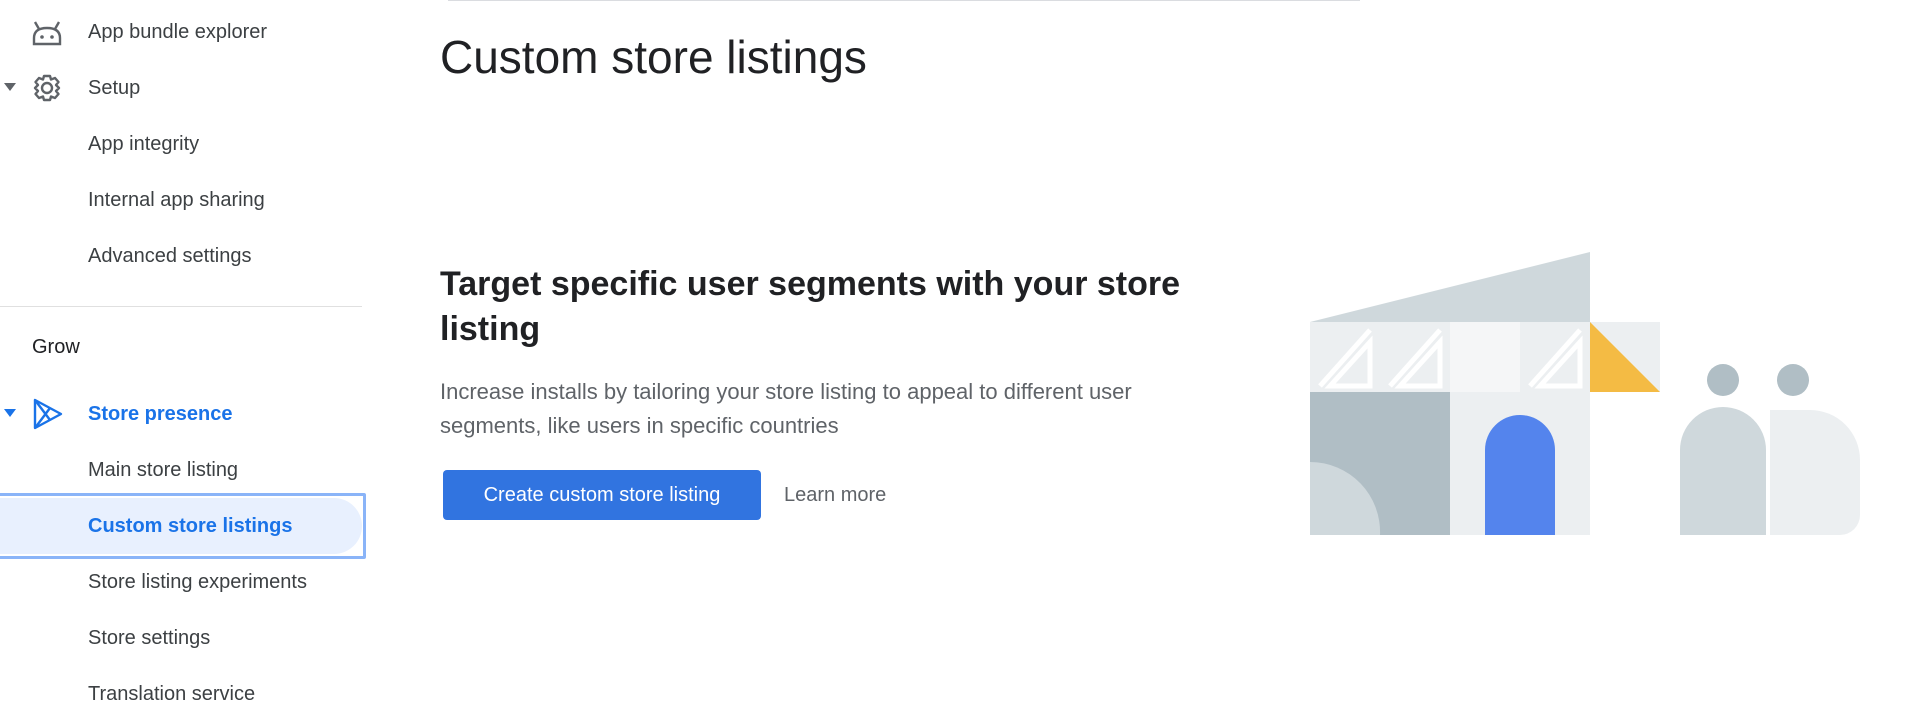  I want to click on sidebar-item-store-presence: Store presence, so click(181, 414).